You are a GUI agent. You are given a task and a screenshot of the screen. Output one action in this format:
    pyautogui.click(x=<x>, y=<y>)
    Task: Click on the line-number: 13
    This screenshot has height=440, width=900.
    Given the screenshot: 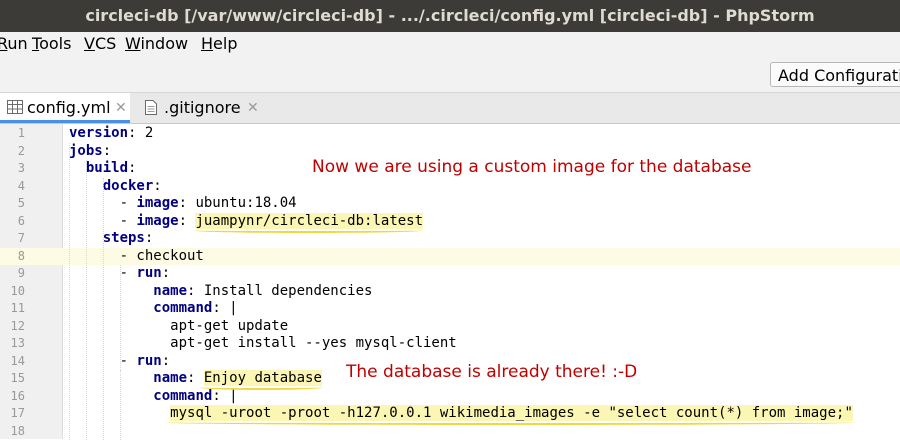 What is the action you would take?
    pyautogui.click(x=12, y=344)
    